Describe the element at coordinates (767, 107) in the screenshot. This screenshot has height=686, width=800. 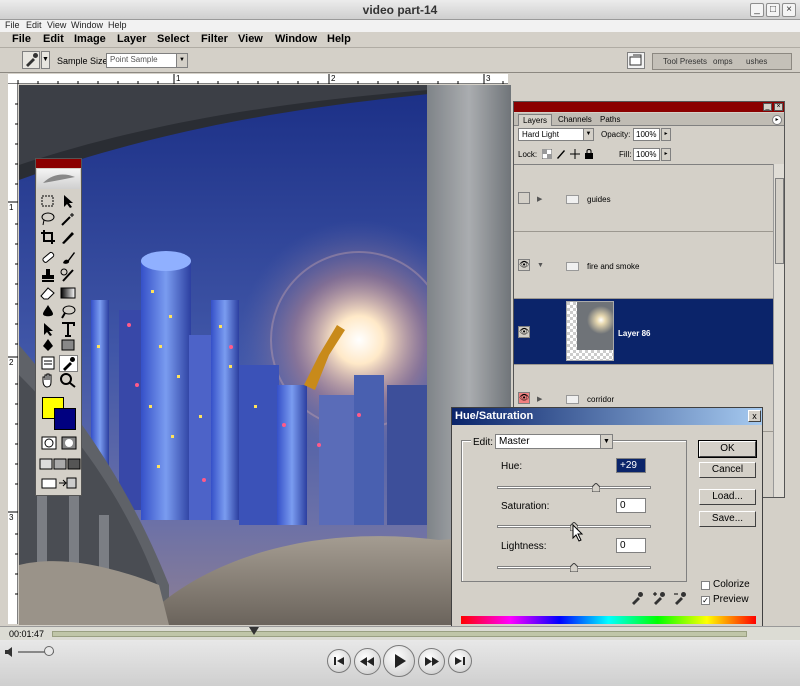
I see `palette-minimize-button: _` at that location.